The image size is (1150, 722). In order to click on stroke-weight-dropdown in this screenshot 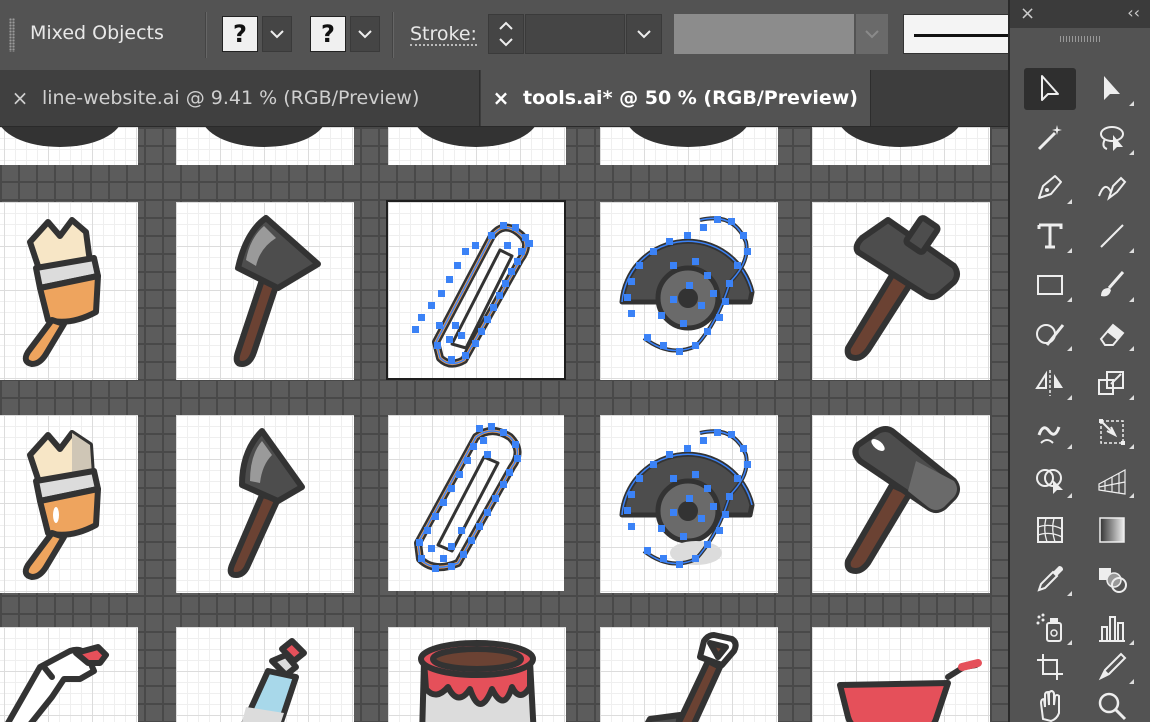, I will do `click(644, 34)`.